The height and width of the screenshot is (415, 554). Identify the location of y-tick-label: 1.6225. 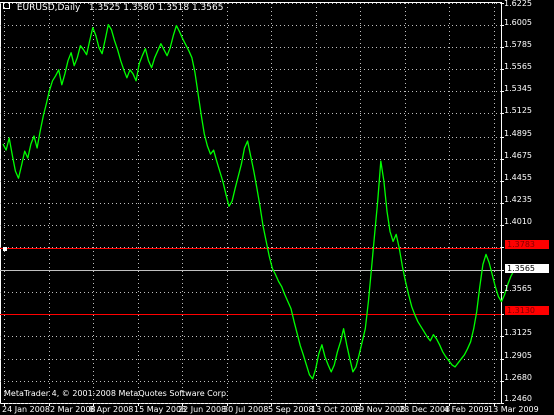
(518, 4).